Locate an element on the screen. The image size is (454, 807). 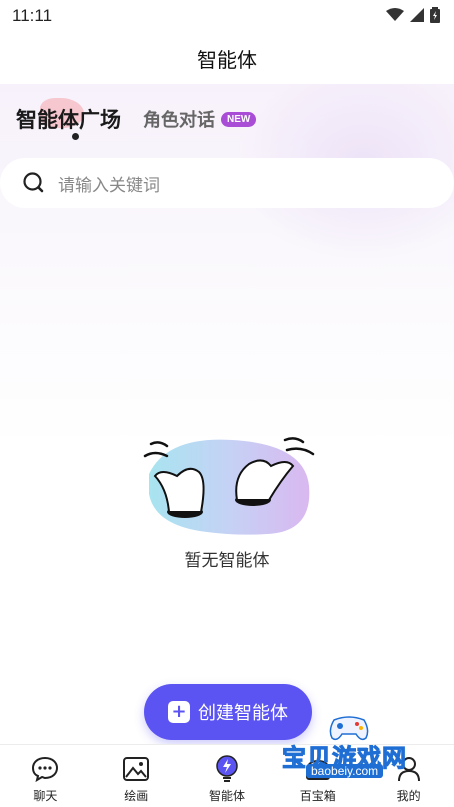
page-title: 智能体 is located at coordinates (227, 59).